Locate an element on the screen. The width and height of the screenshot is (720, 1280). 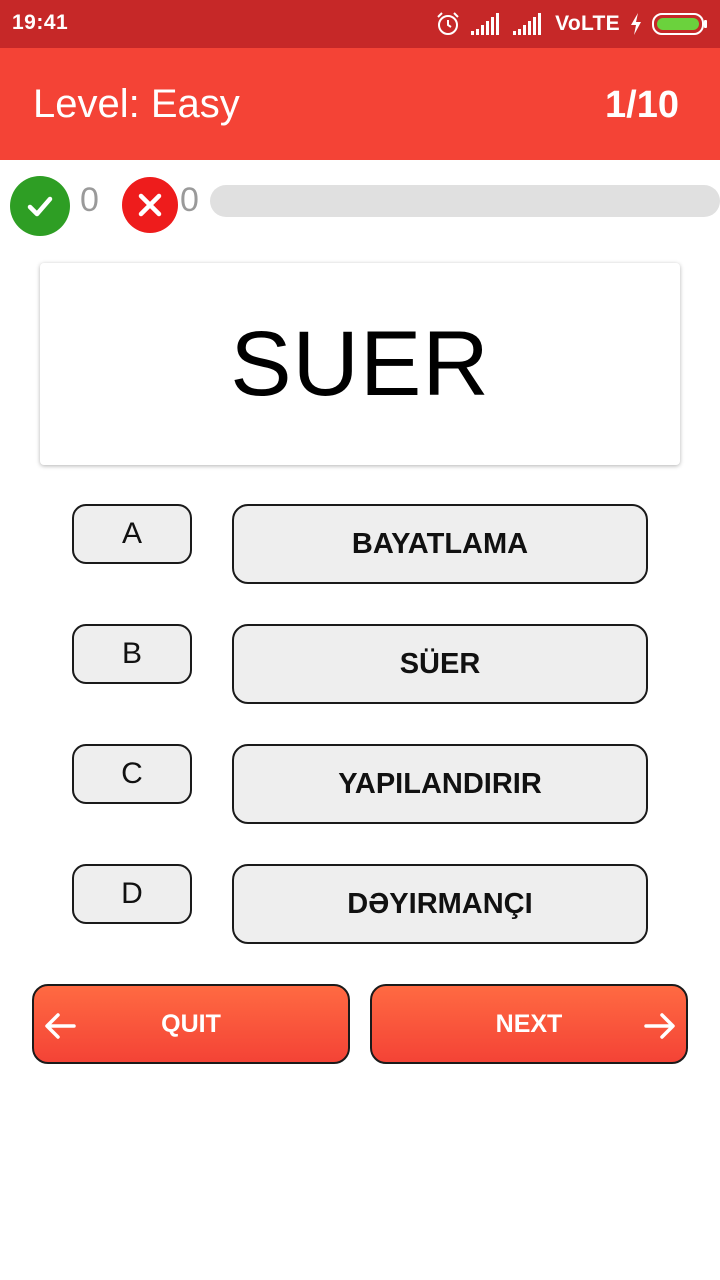
arrow-left-icon is located at coordinates (60, 1026).